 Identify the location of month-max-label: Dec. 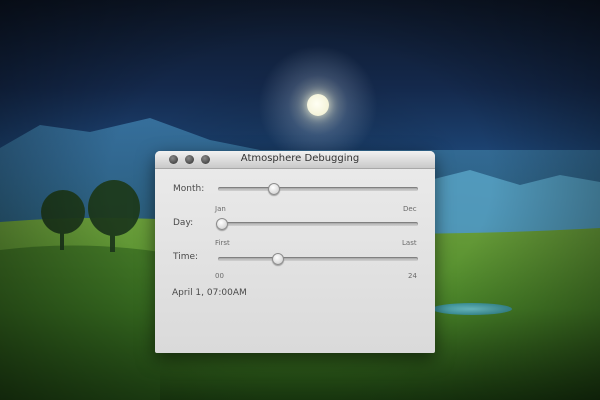
(410, 209).